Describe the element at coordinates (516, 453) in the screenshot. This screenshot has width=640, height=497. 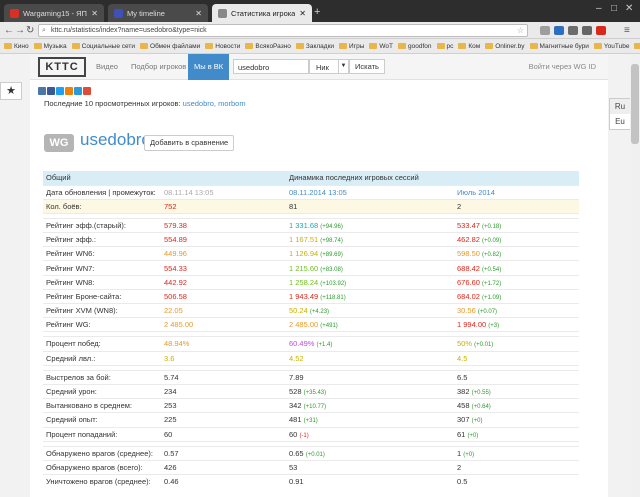
I see `month-value: 1 (+0)` at that location.